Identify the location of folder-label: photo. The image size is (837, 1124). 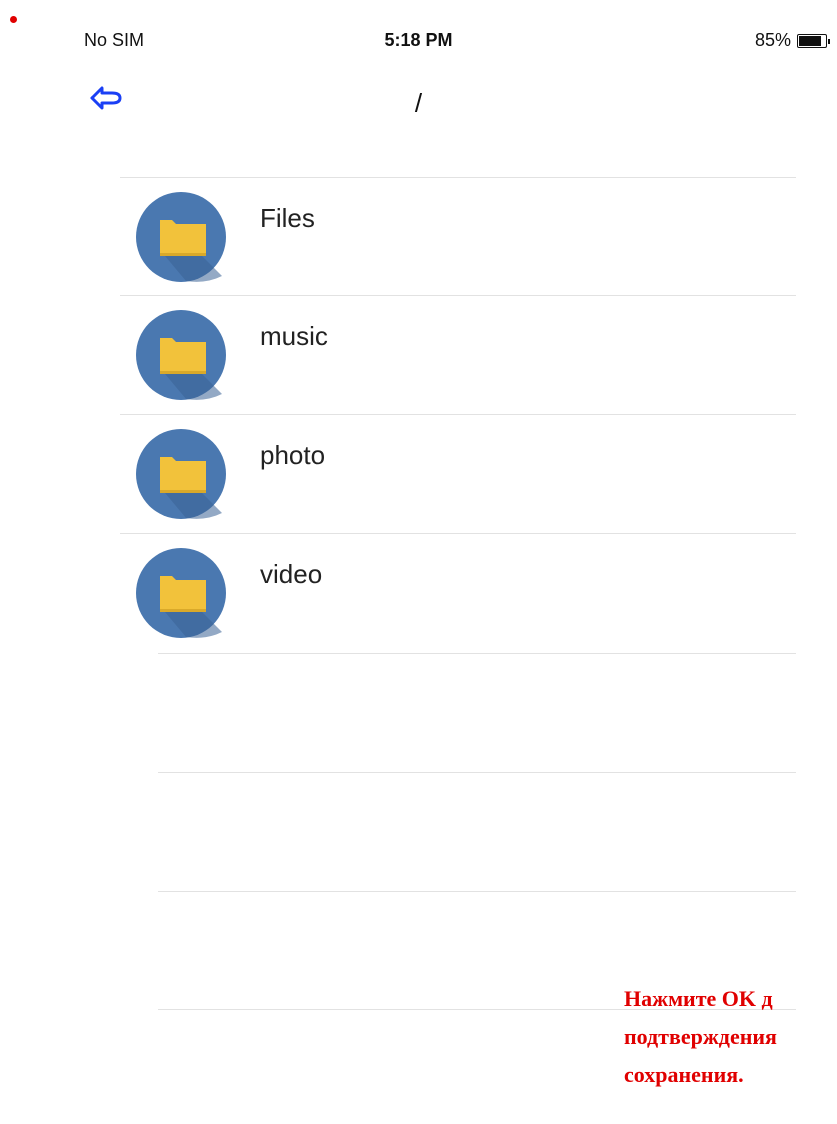
(293, 455).